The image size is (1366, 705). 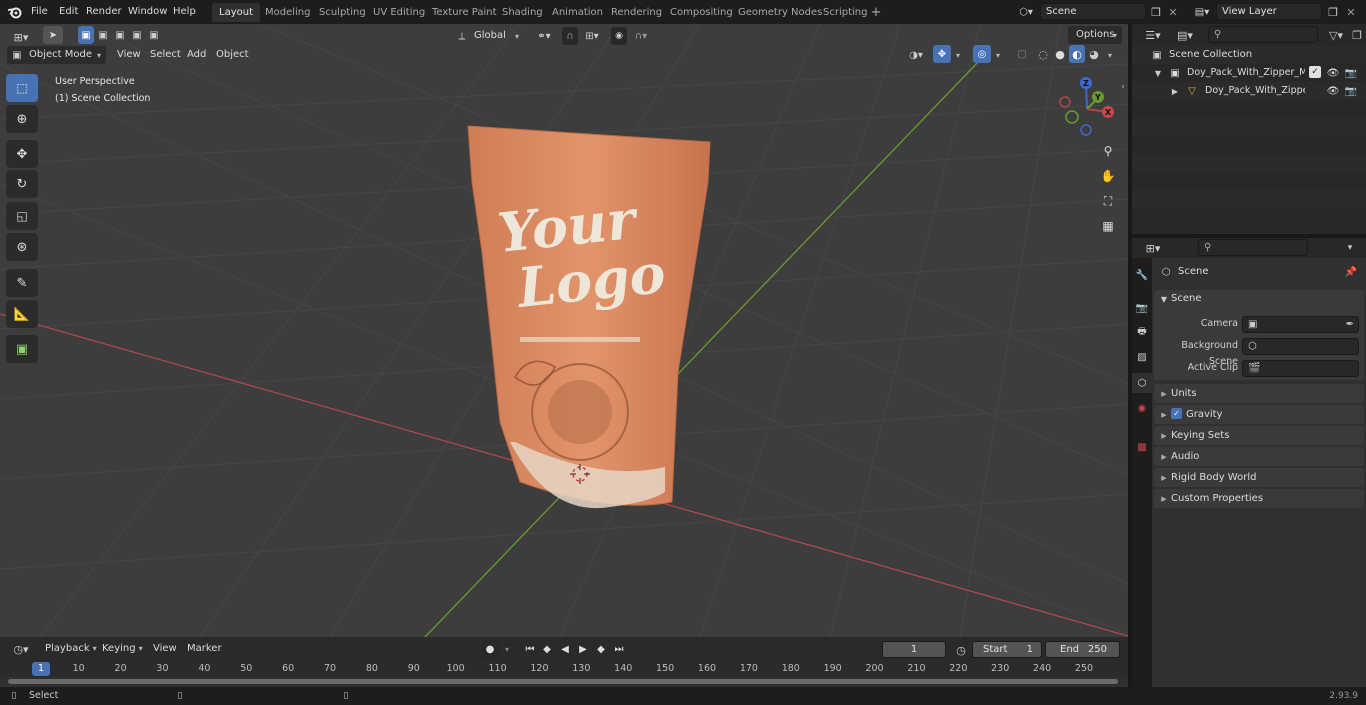 I want to click on display-mode-icon: ▤▾, so click(x=1185, y=35).